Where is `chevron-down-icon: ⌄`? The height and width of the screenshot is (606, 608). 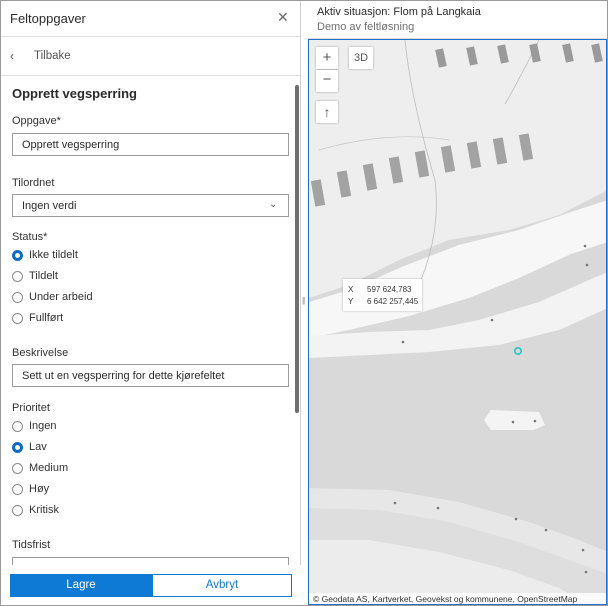
chevron-down-icon: ⌄ is located at coordinates (273, 204).